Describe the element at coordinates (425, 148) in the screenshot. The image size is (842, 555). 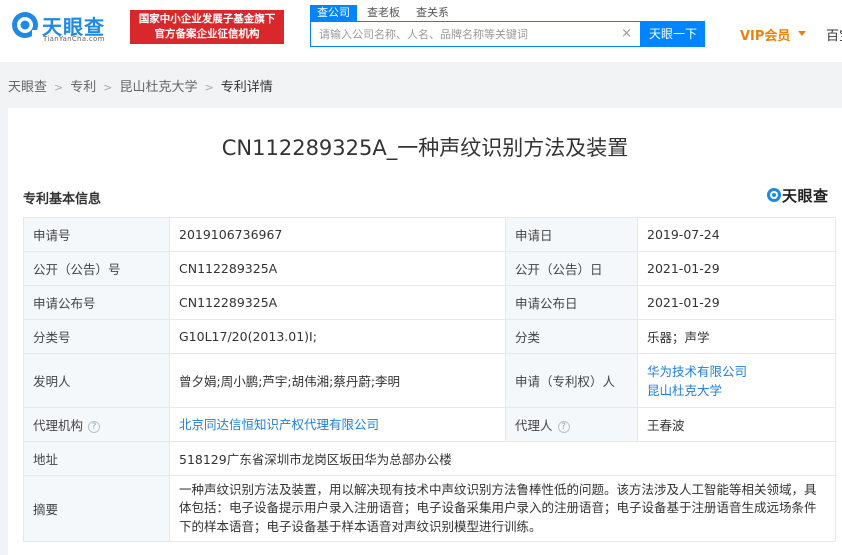
I see `patent-title: CN112289325A_一种声纹识别方法及装置` at that location.